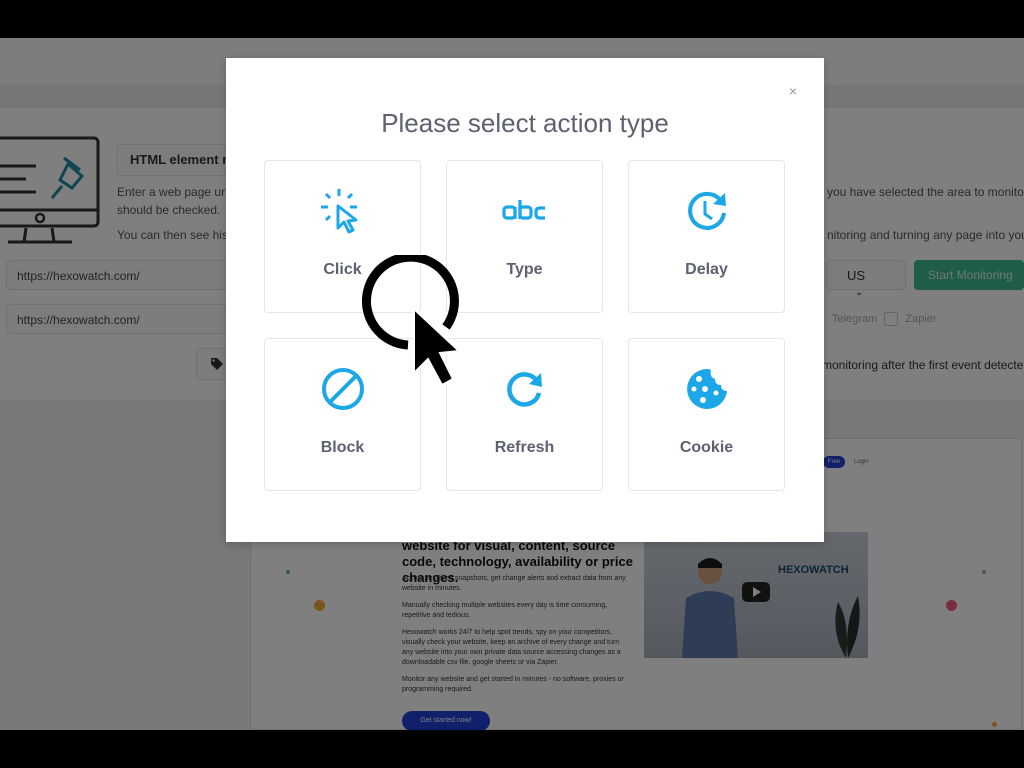 This screenshot has width=1024, height=768. Describe the element at coordinates (706, 414) in the screenshot. I see `action-card-cookie: Cookie` at that location.